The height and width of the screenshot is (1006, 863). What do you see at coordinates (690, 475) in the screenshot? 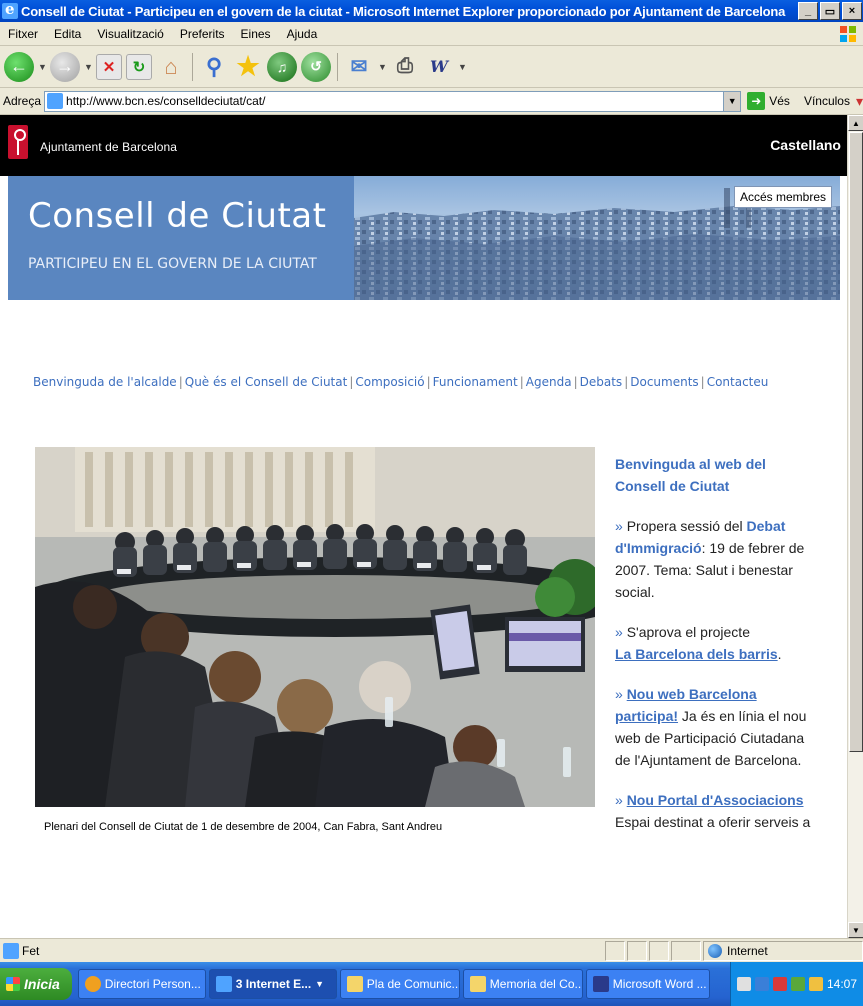
I see `news-lead: Benvinguda al web del Consell de Ciutat` at bounding box center [690, 475].